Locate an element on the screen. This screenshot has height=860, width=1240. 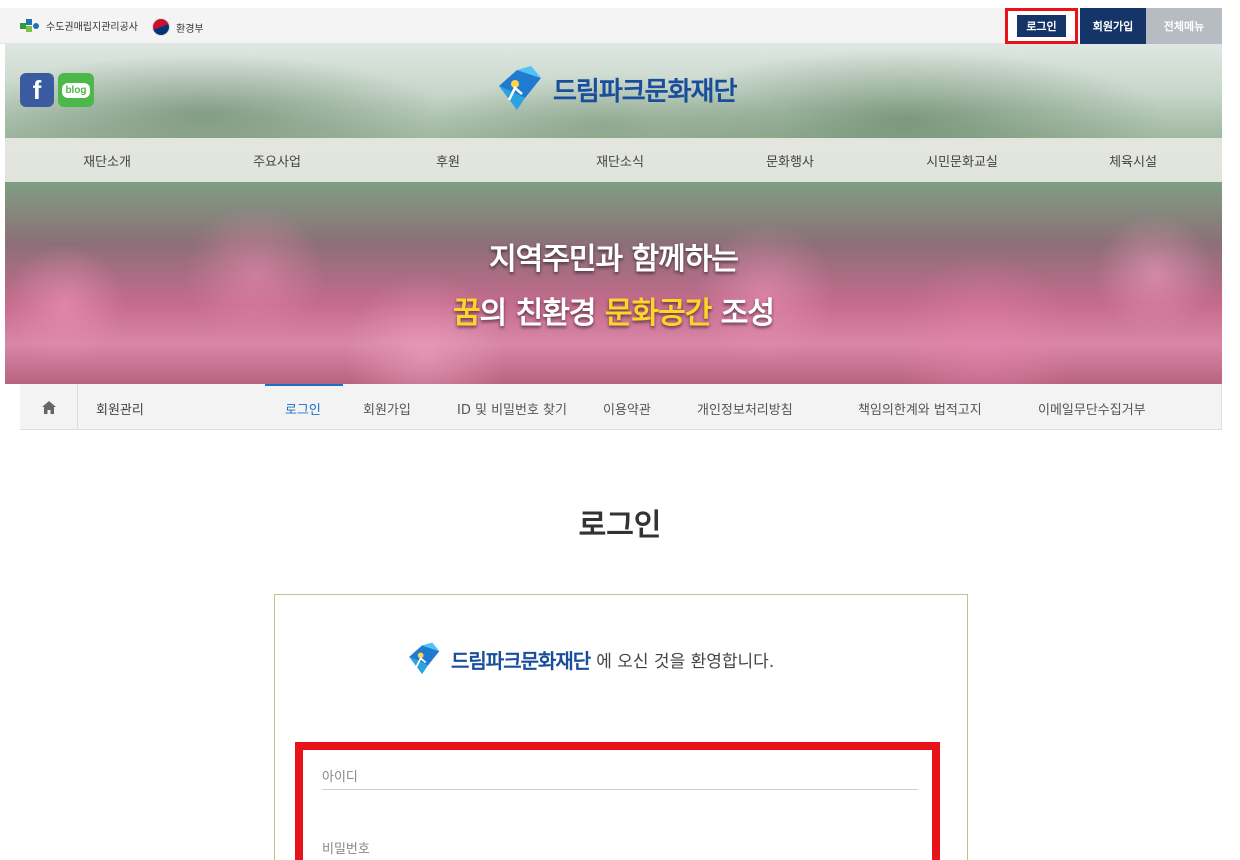
slogan-line-2: 꿈의 친환경 문화공간 조성 is located at coordinates (613, 310).